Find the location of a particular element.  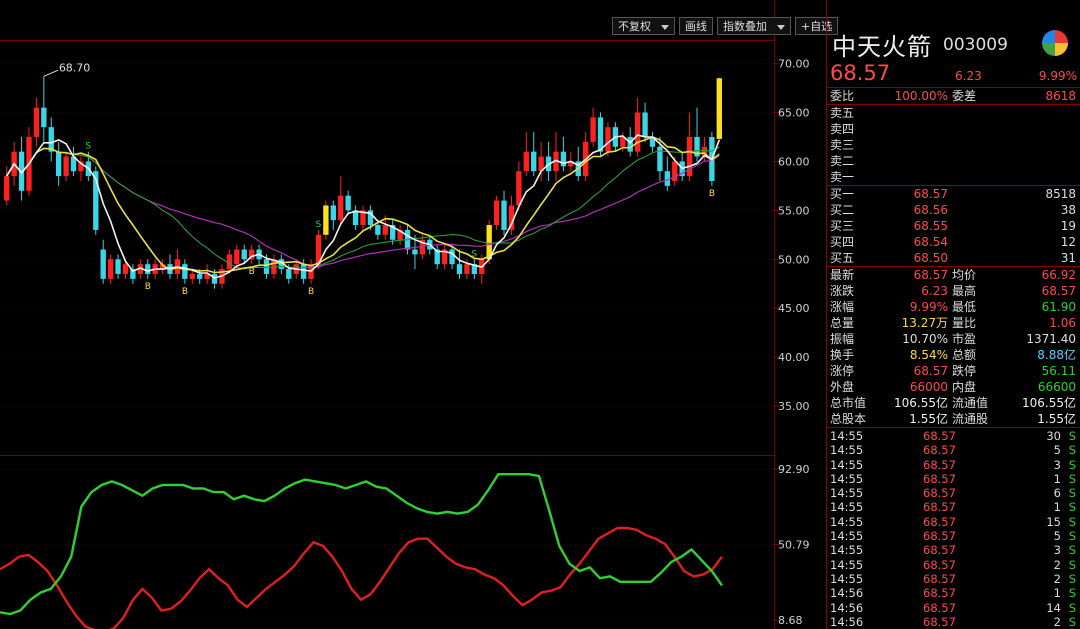

bid-label: 买一 is located at coordinates (842, 194).